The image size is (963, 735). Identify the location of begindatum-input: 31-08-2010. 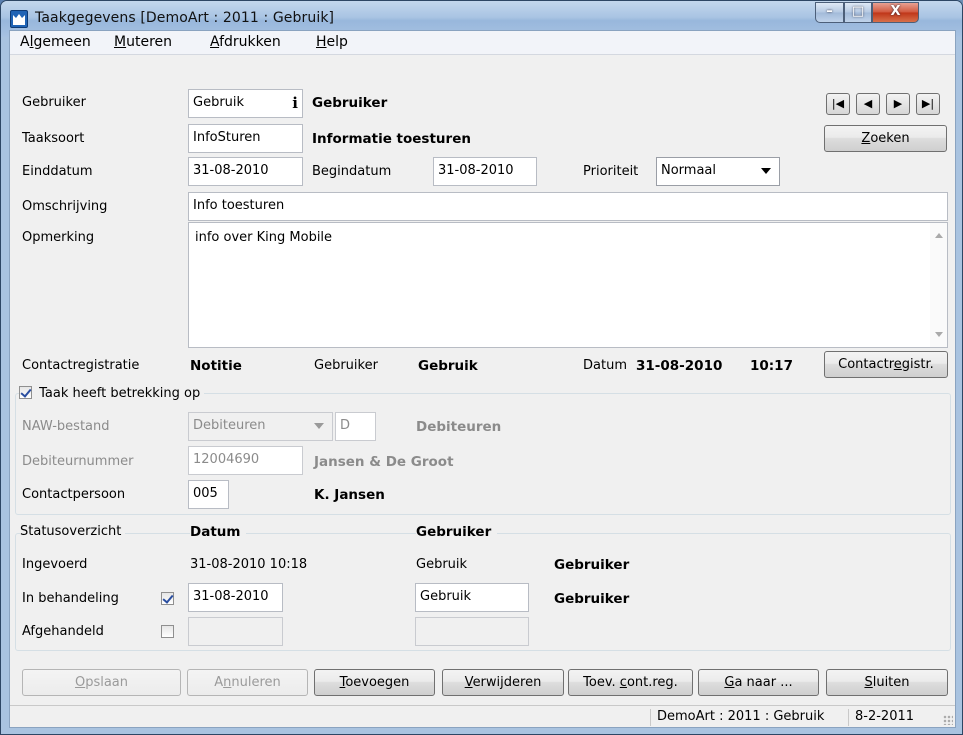
(485, 171).